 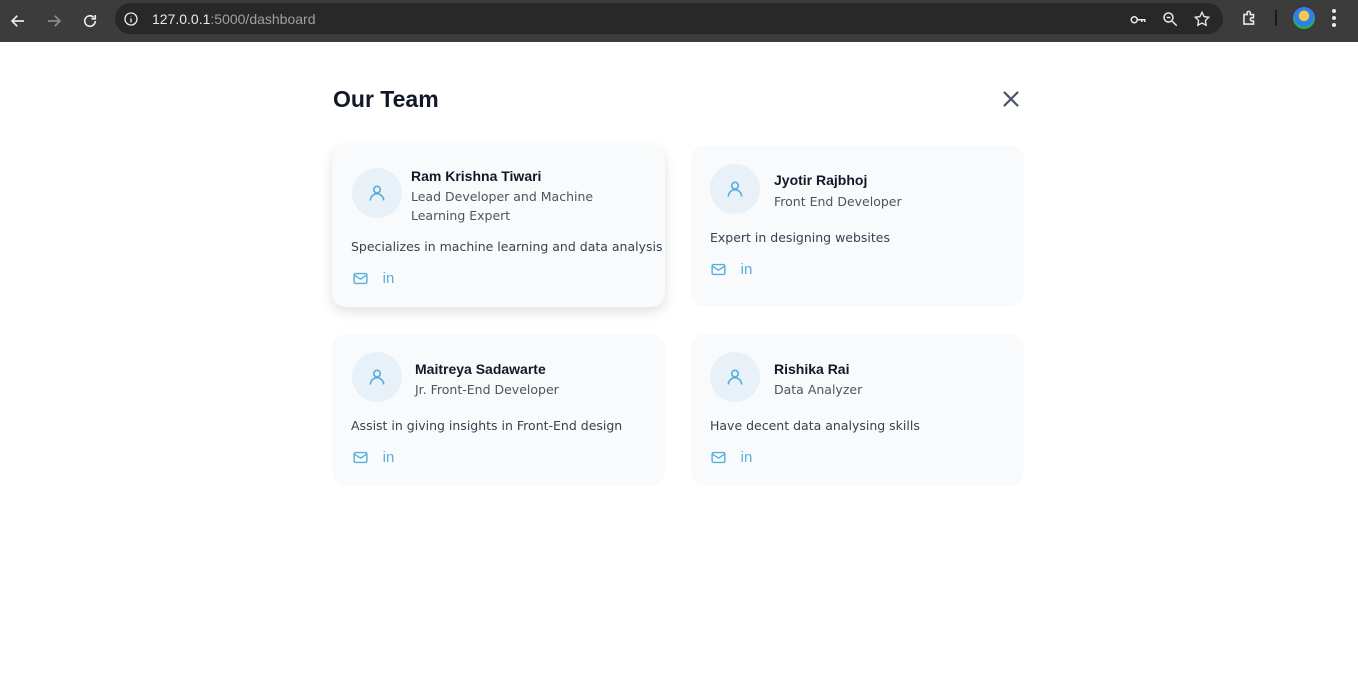 I want to click on address-bar: 127.0.0.1:5000/dashboard, so click(x=669, y=18).